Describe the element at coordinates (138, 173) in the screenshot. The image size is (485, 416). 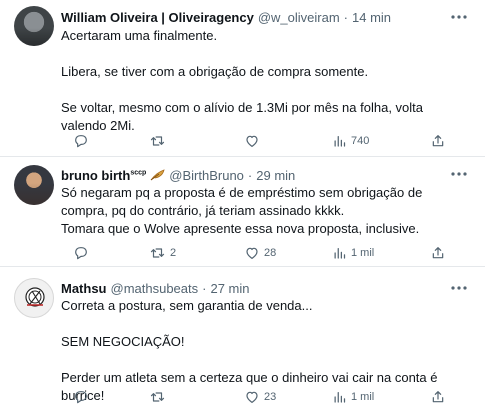
I see `author-name-superscript: sccp` at that location.